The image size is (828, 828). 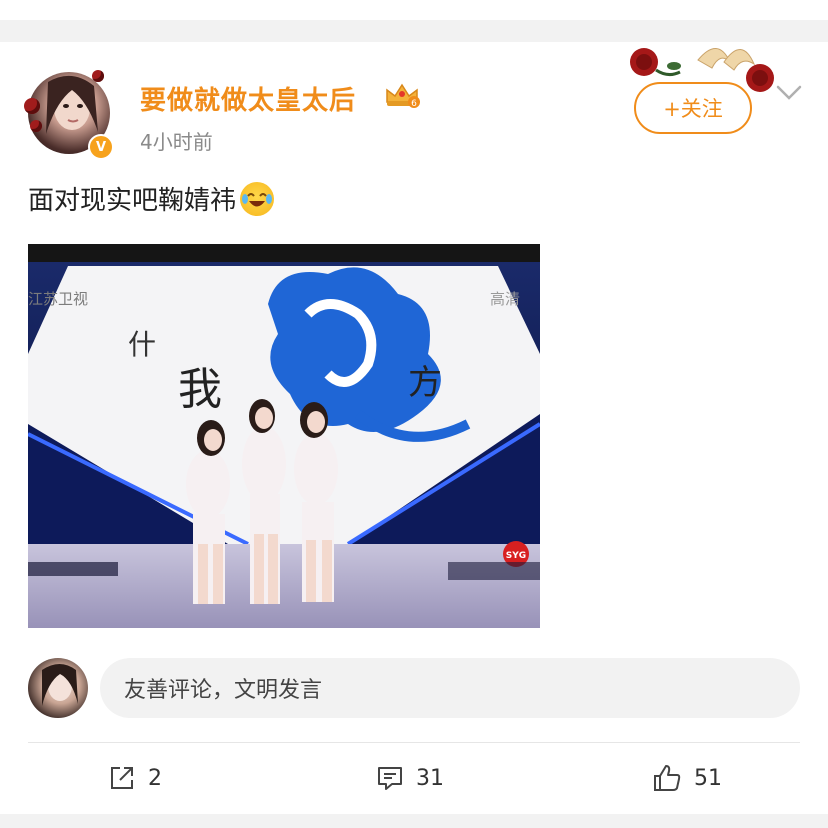 I want to click on bottom-strip, so click(x=414, y=821).